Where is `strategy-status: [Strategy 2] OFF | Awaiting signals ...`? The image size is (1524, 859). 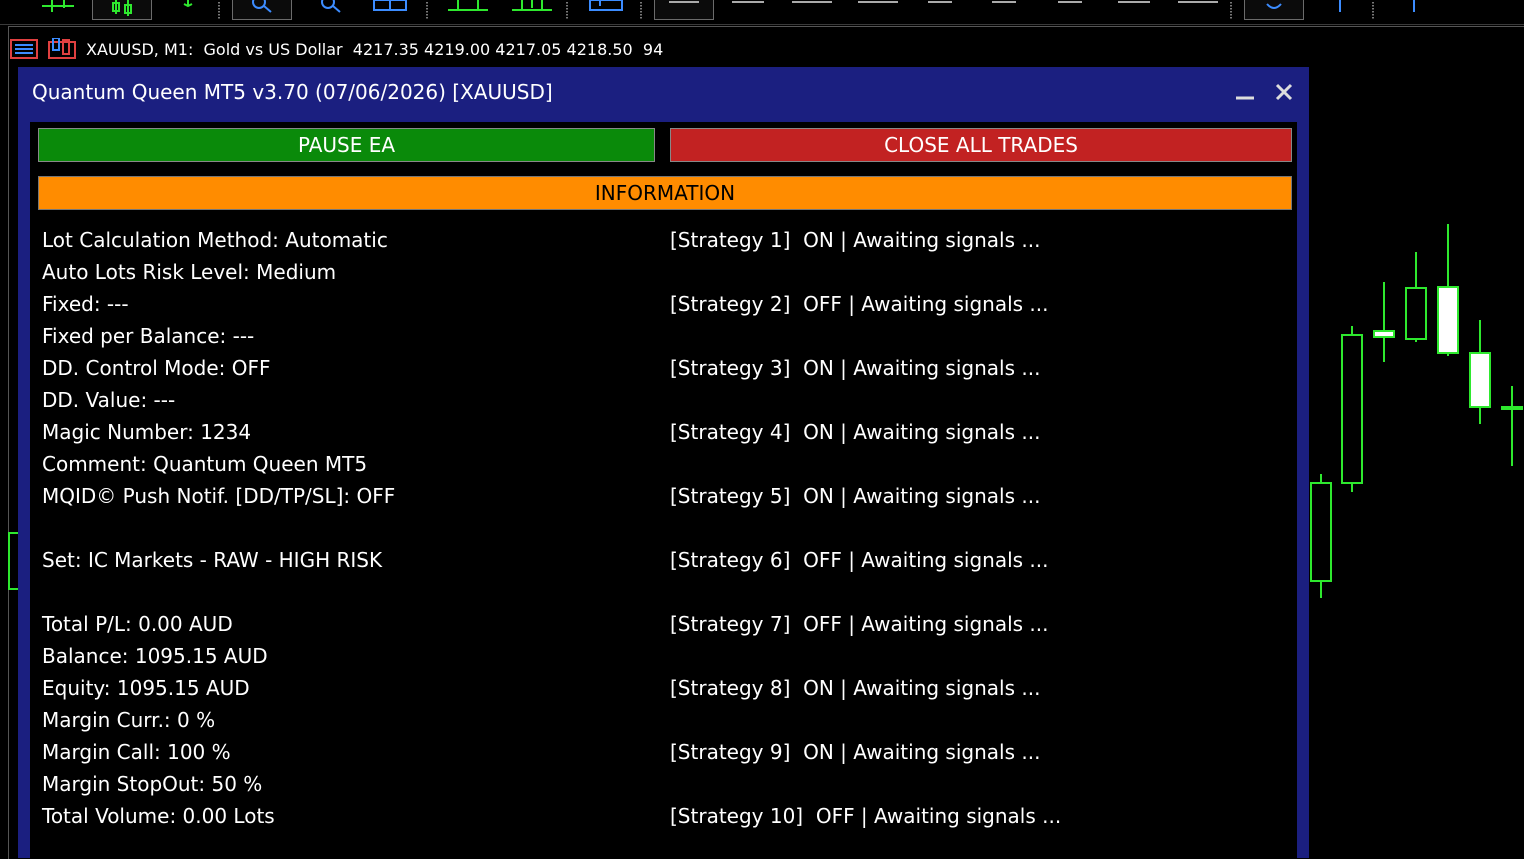
strategy-status: [Strategy 2] OFF | Awaiting signals ... is located at coordinates (859, 304).